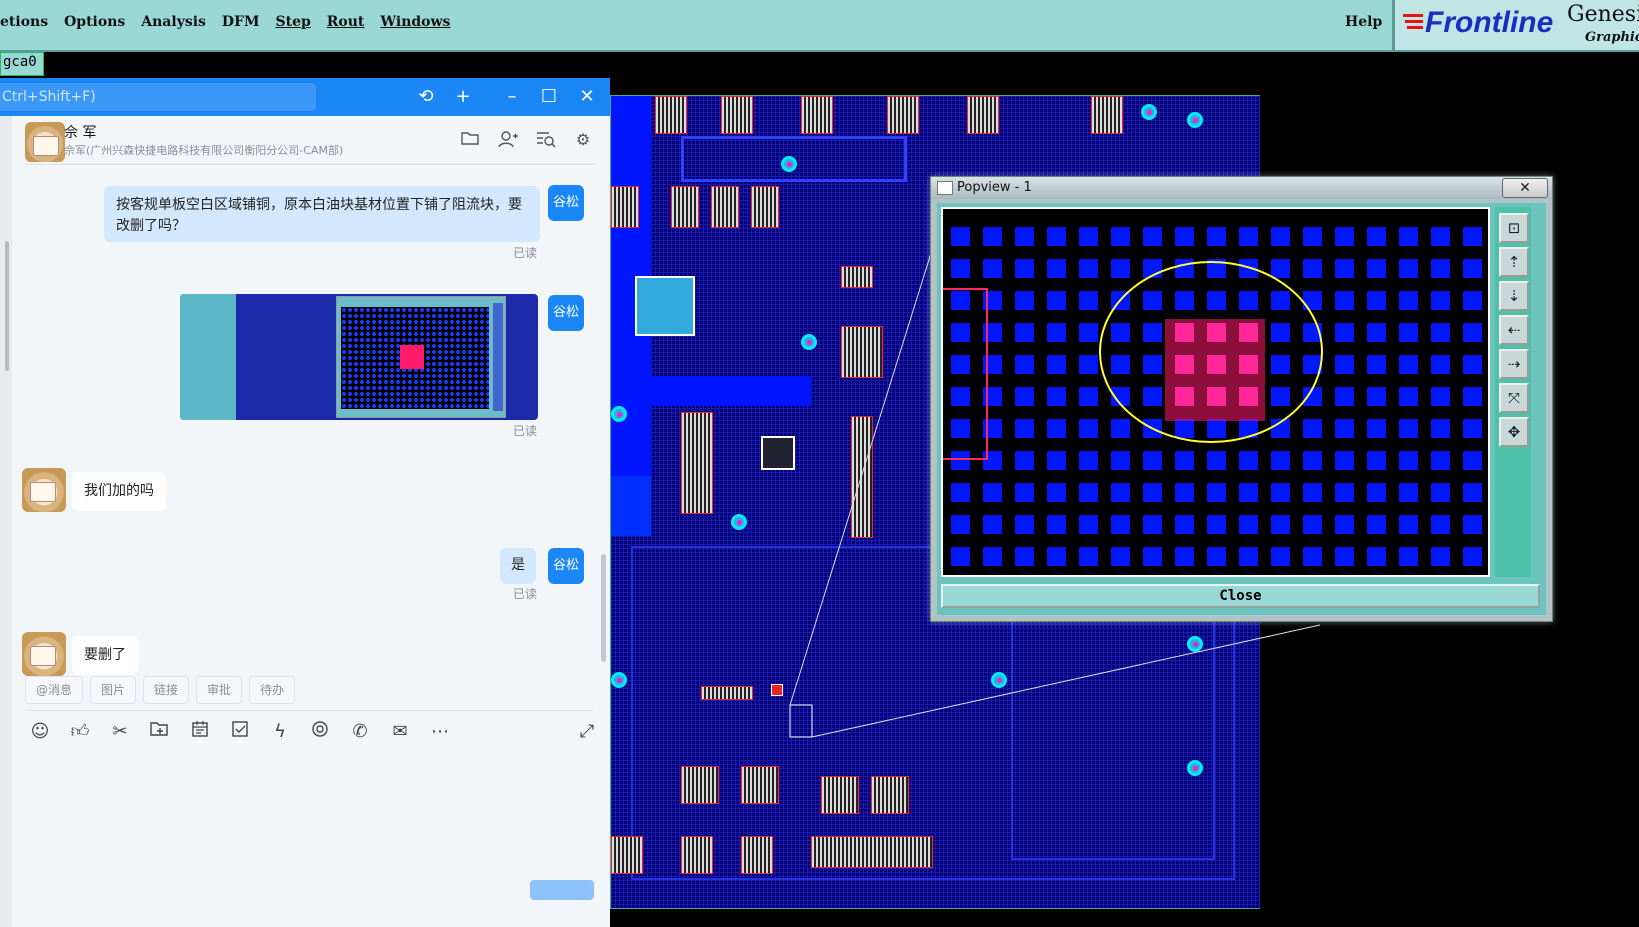 The width and height of the screenshot is (1639, 927). What do you see at coordinates (587, 97) in the screenshot?
I see `close-icon: ✕` at bounding box center [587, 97].